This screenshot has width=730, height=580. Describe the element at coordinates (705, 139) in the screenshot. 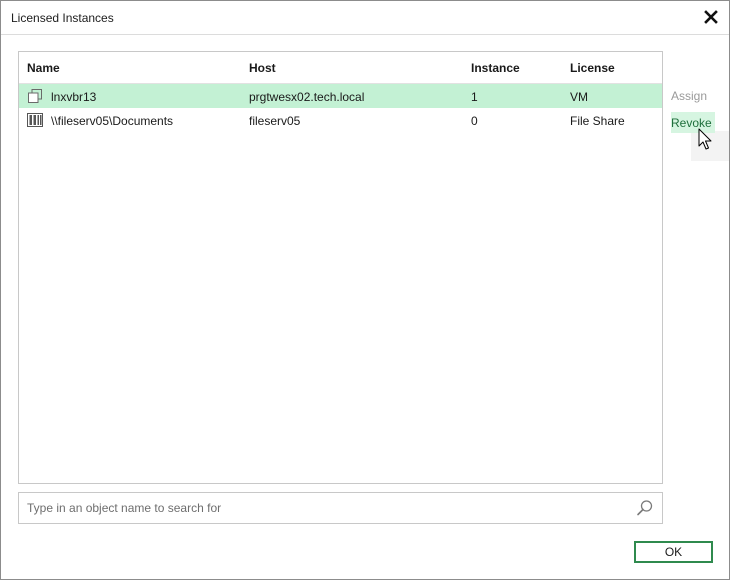

I see `mouse-pointer-icon` at that location.